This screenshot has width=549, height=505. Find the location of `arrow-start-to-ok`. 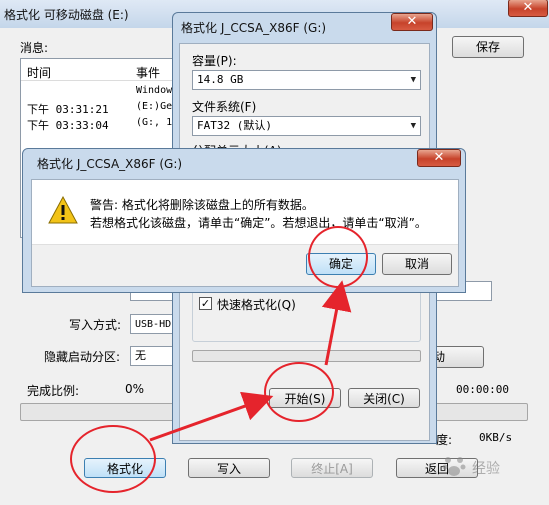

arrow-start-to-ok is located at coordinates (336, 323).